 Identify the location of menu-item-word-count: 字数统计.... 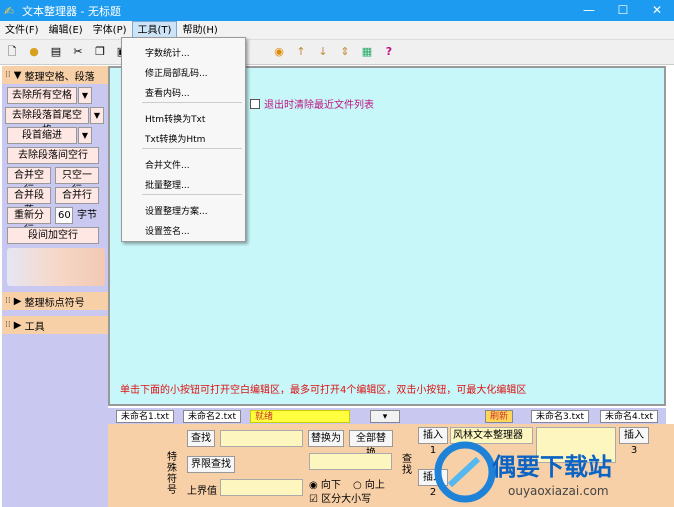
(167, 52).